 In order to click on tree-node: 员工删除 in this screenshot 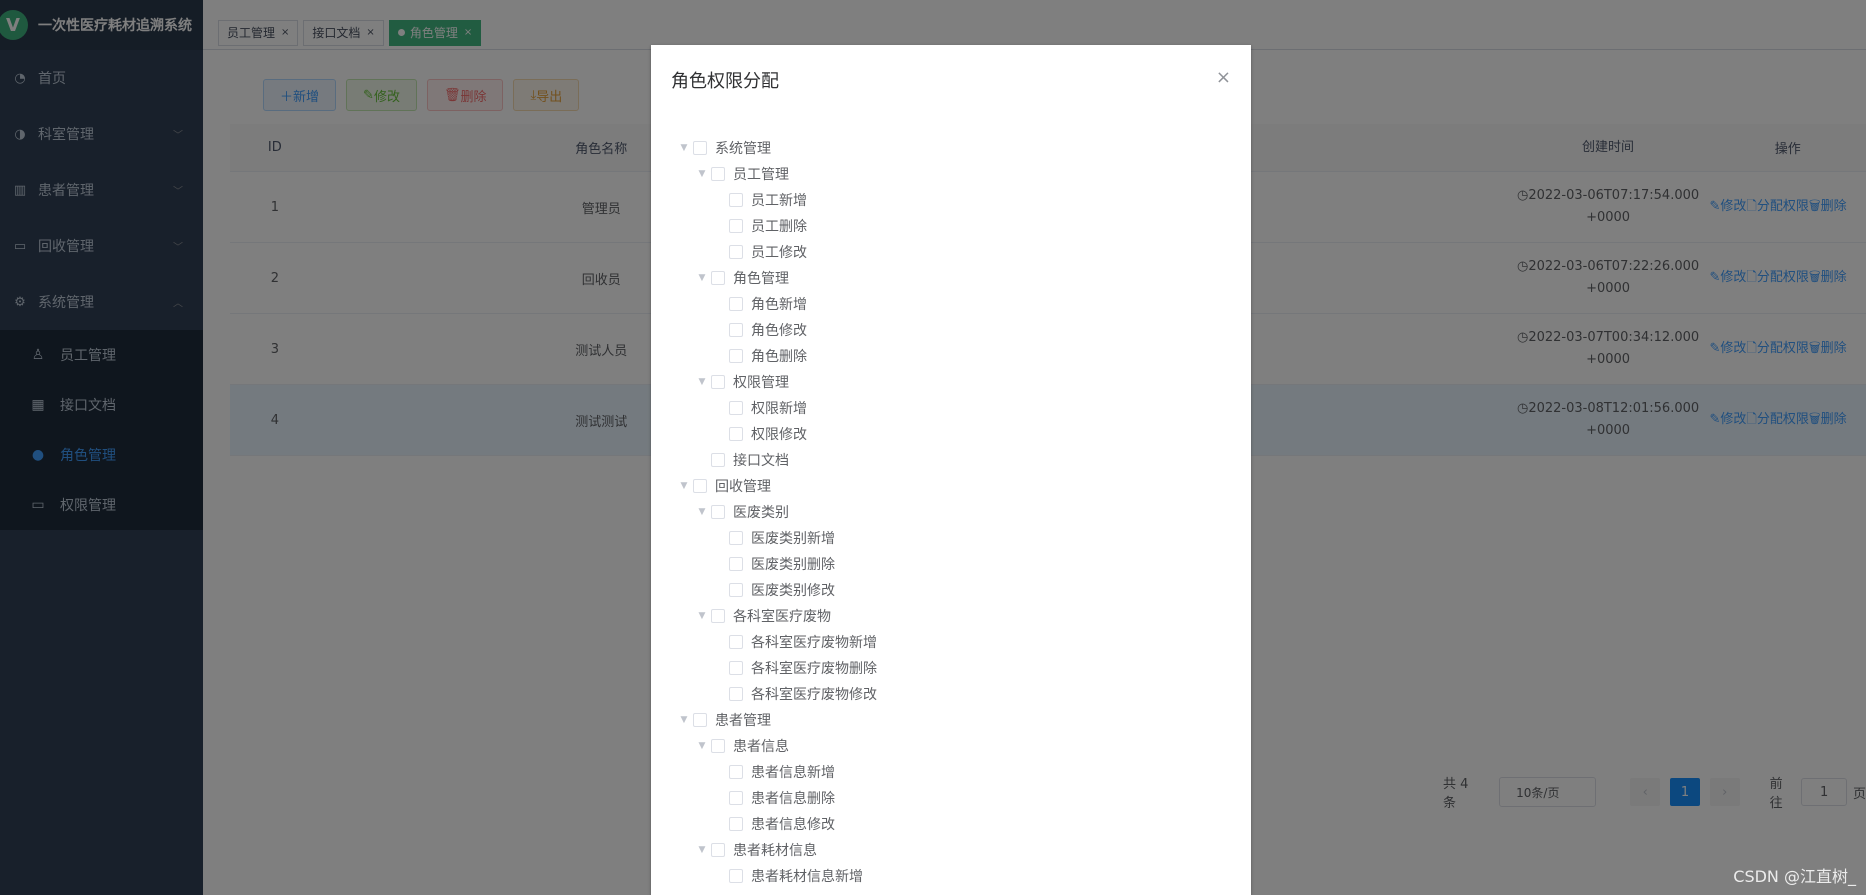, I will do `click(953, 226)`.